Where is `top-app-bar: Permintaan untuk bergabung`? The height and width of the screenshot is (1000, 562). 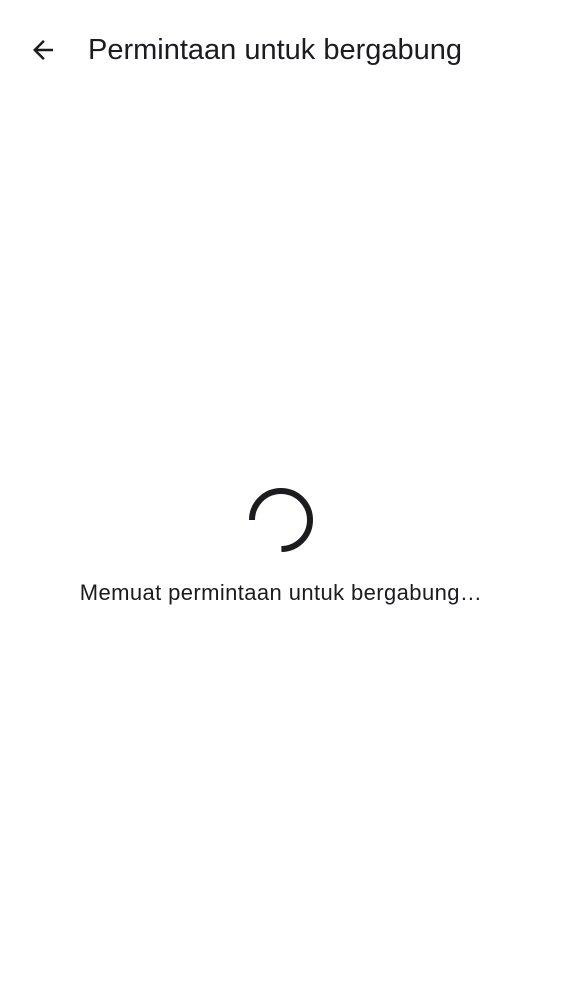
top-app-bar: Permintaan untuk bergabung is located at coordinates (281, 50).